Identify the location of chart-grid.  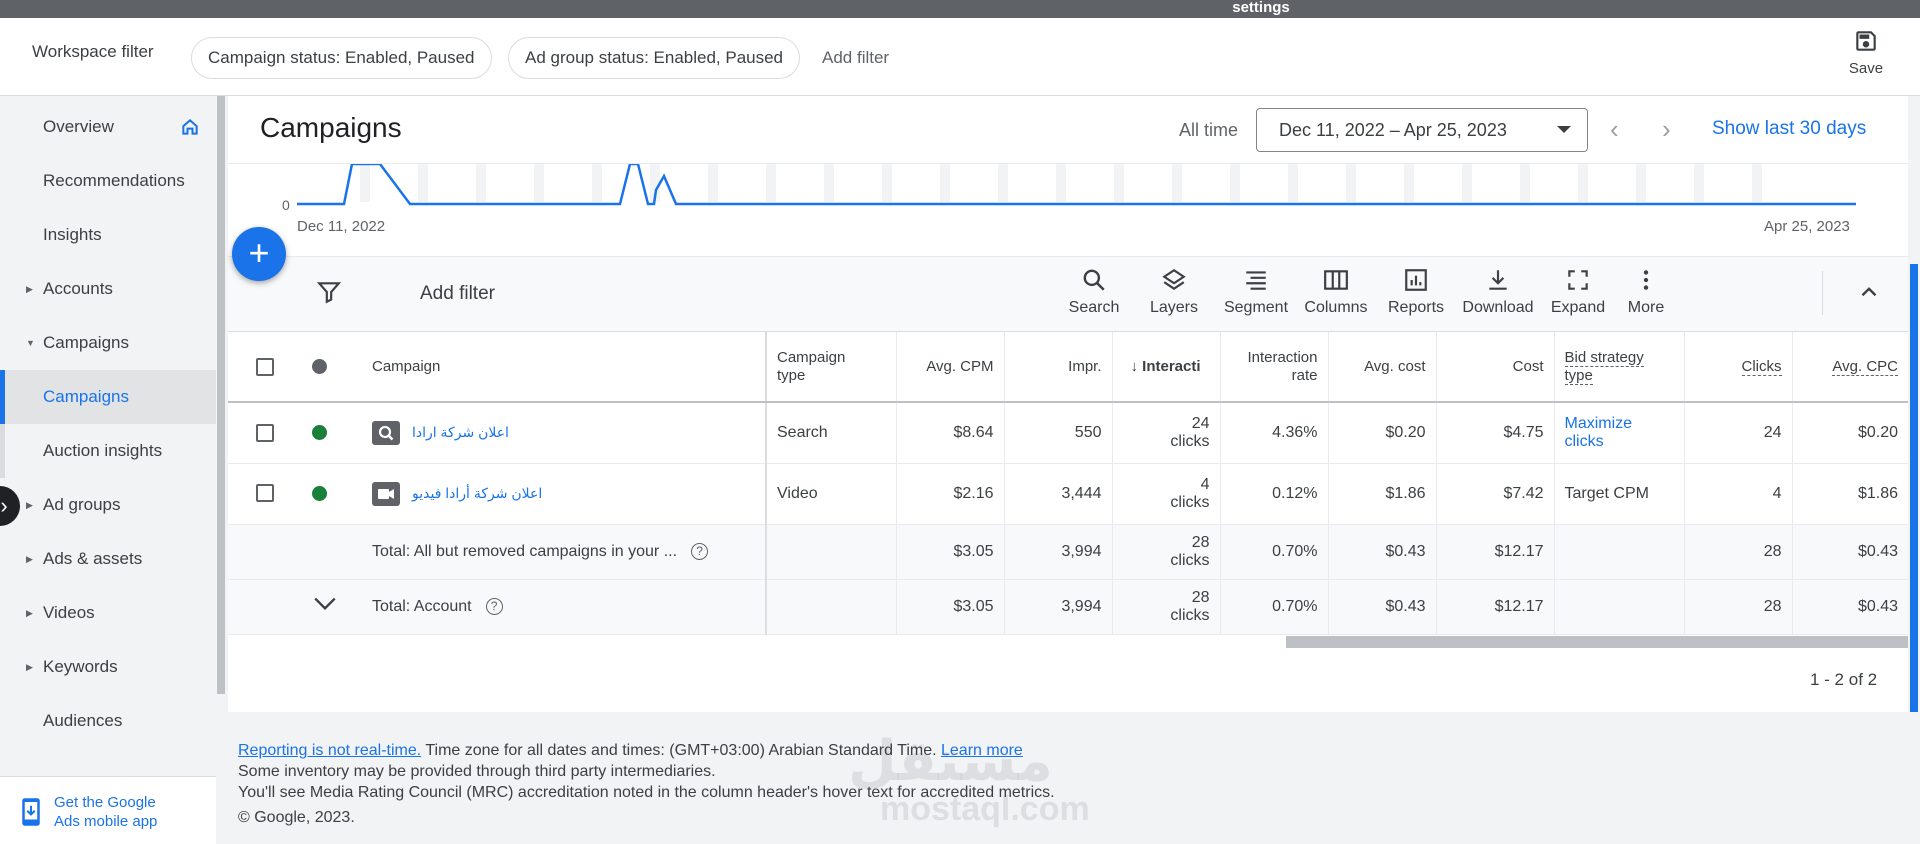
(1061, 183).